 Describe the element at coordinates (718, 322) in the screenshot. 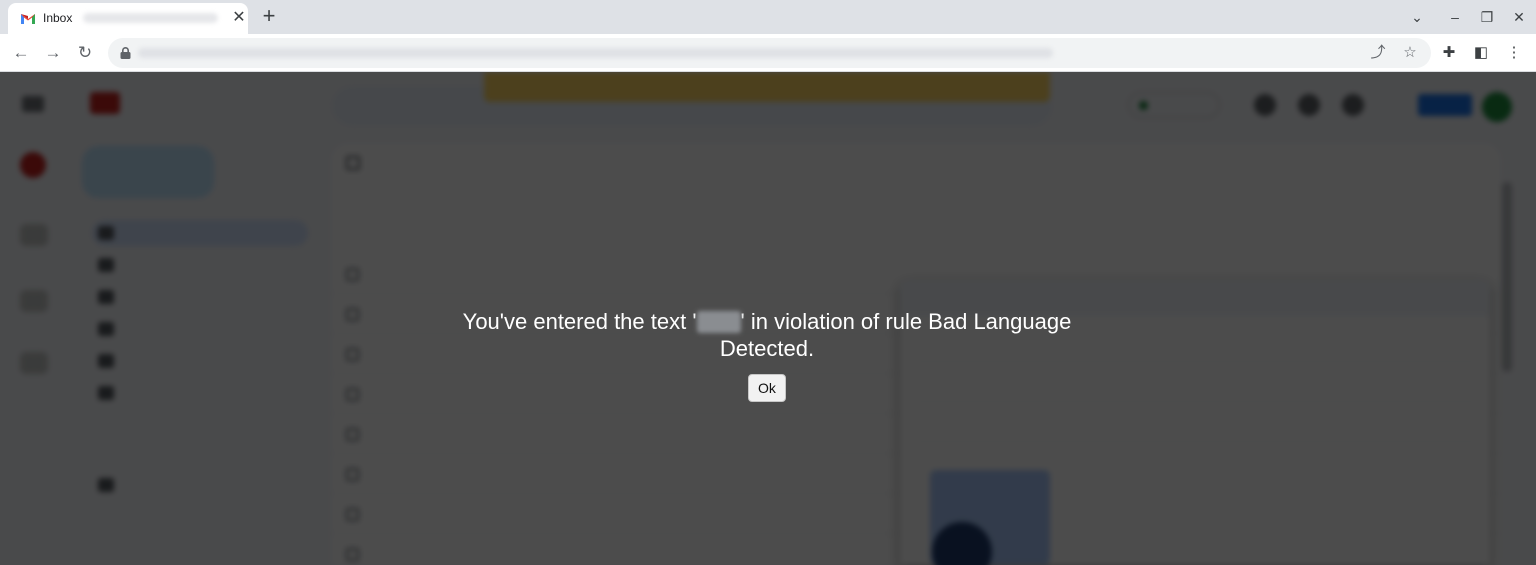

I see `redacted-entered-text` at that location.